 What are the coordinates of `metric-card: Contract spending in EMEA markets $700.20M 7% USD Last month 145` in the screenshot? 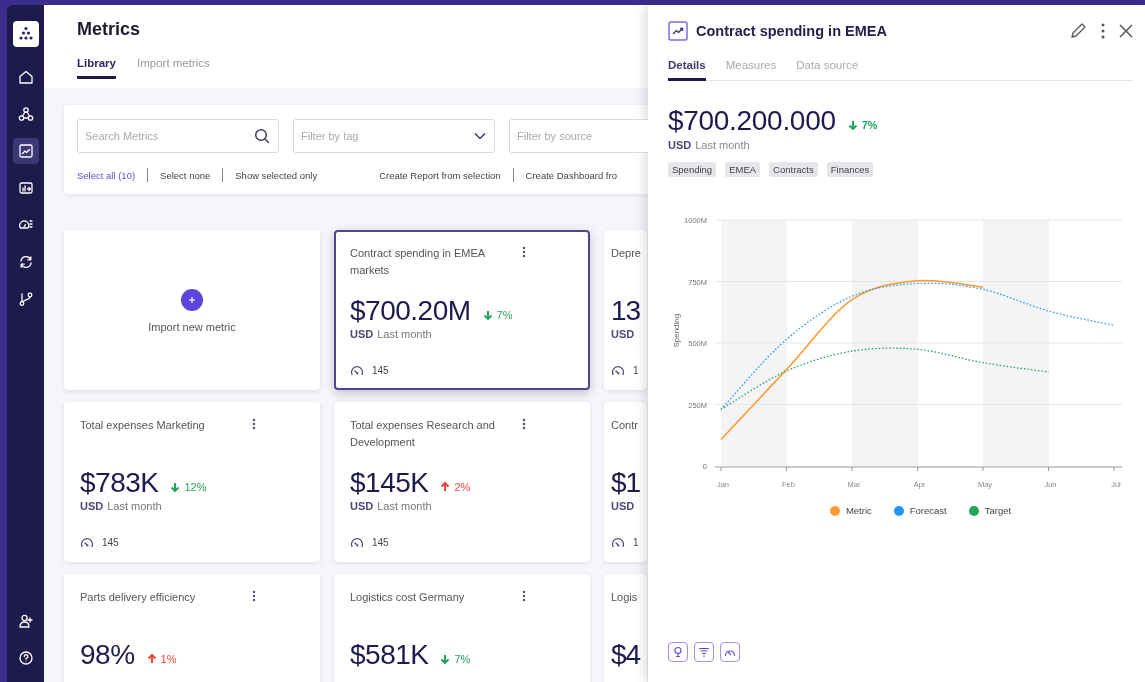 It's located at (462, 310).